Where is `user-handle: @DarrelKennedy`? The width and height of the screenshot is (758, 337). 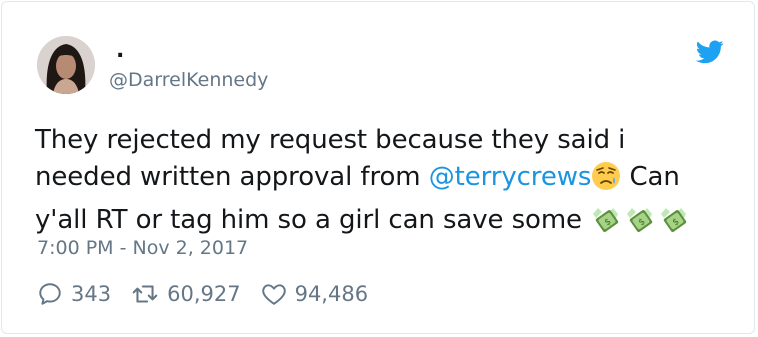 user-handle: @DarrelKennedy is located at coordinates (188, 80).